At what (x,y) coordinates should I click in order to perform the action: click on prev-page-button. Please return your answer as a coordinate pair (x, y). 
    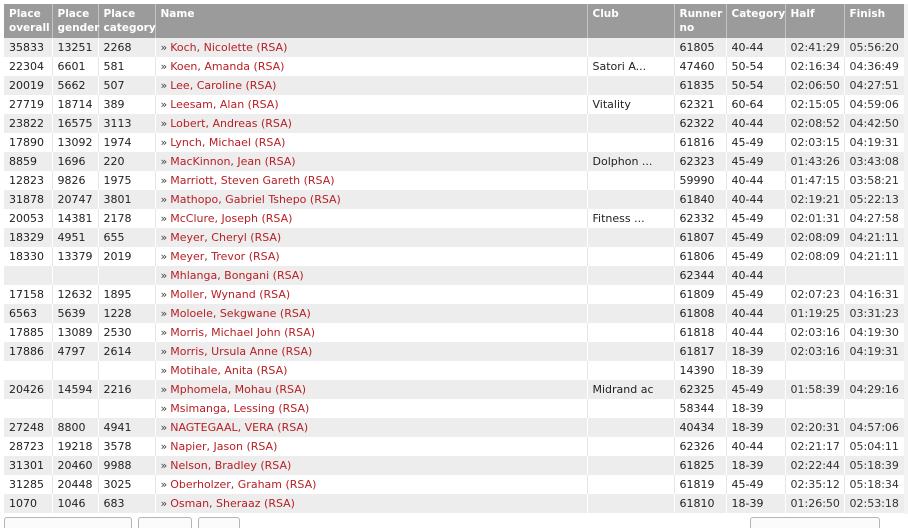
    Looking at the image, I should click on (165, 522).